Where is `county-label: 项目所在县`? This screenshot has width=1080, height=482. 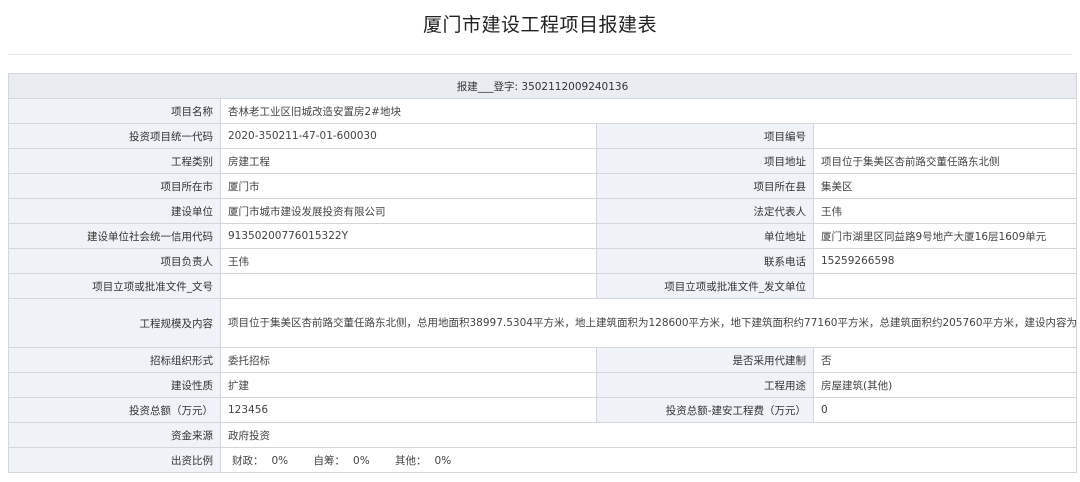
county-label: 项目所在县 is located at coordinates (705, 186).